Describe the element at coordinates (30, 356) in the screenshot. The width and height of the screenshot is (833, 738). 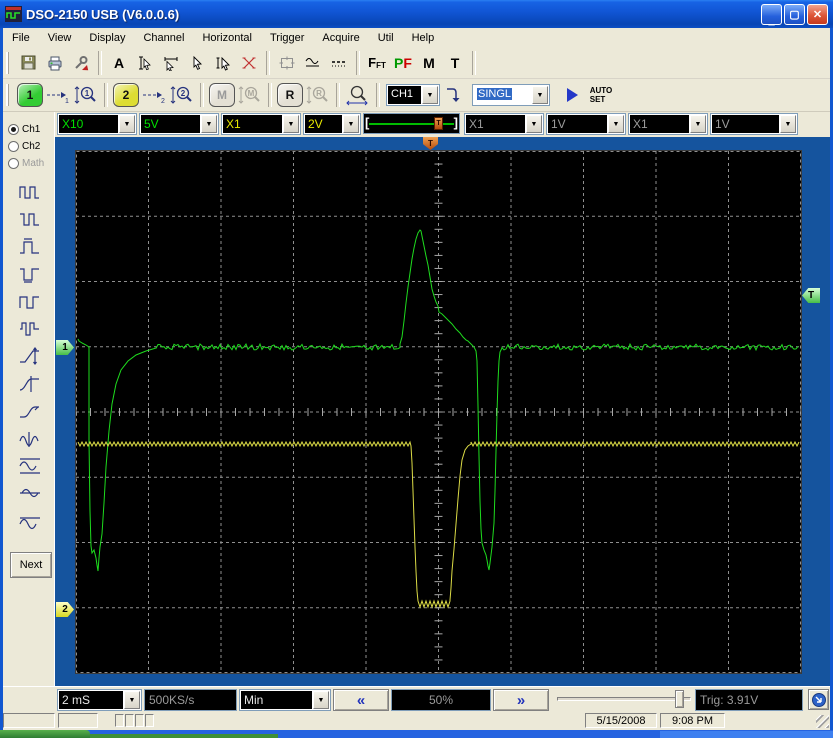
I see `measure-rise-time-button` at that location.